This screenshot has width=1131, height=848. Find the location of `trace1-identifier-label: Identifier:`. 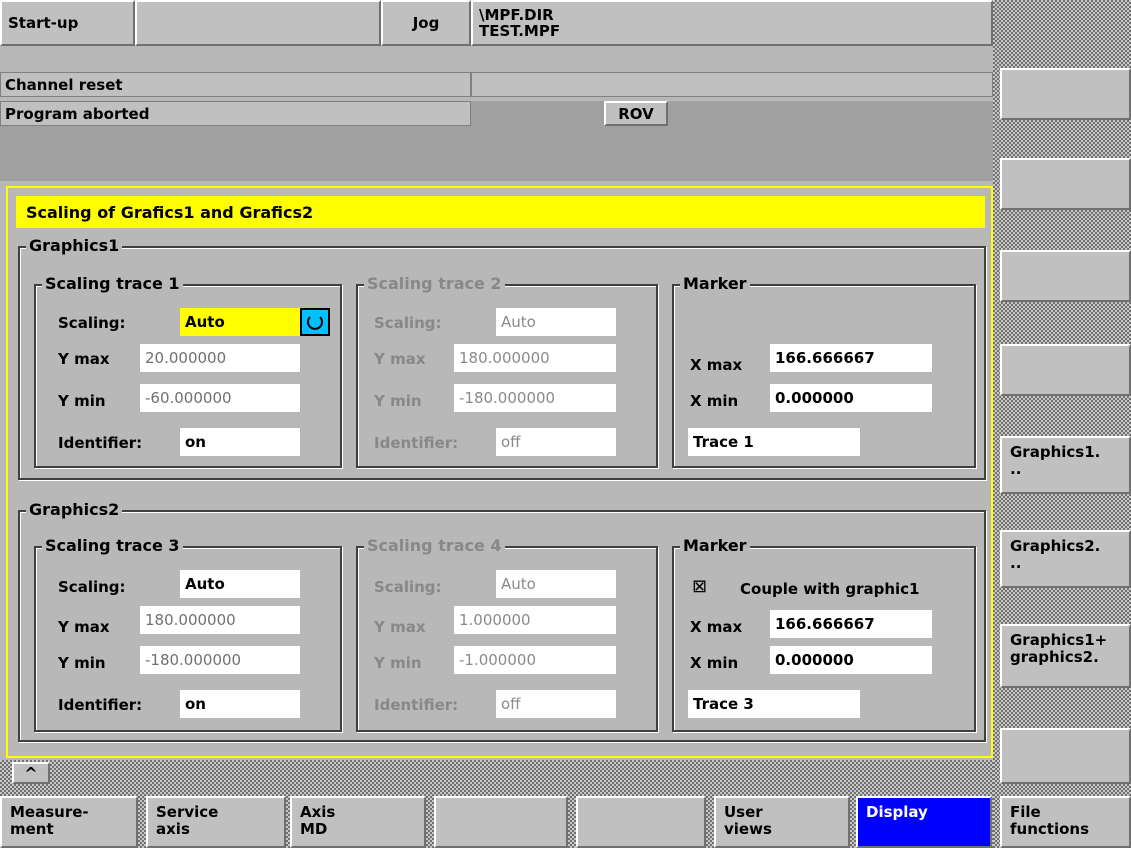

trace1-identifier-label: Identifier: is located at coordinates (100, 443).